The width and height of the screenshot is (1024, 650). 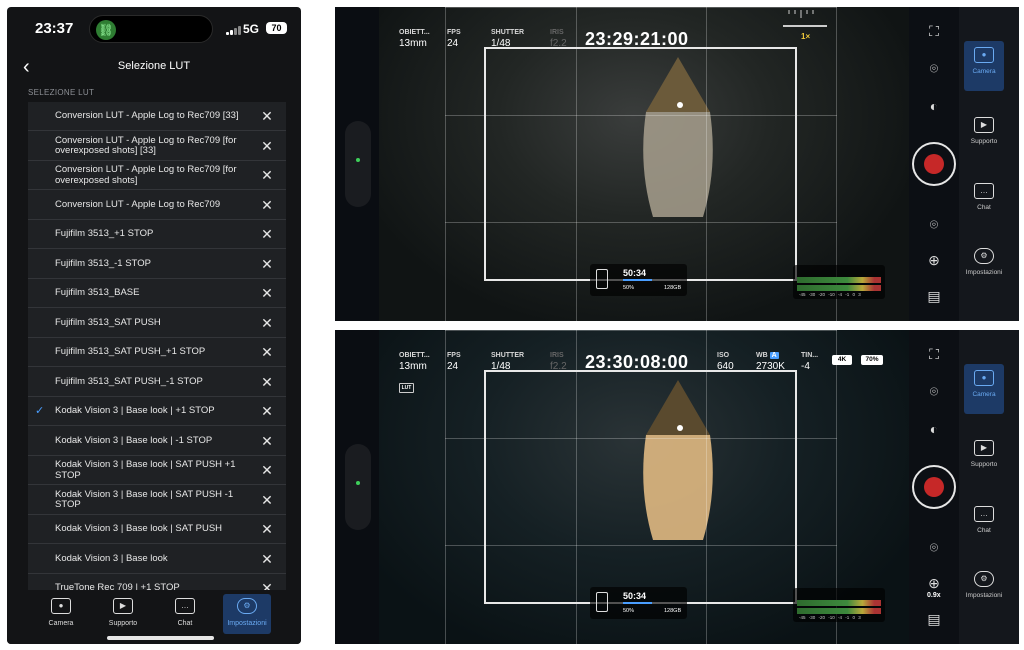 I want to click on lut-list-item: Fujifilm 3513_BASE ✕, so click(x=157, y=293).